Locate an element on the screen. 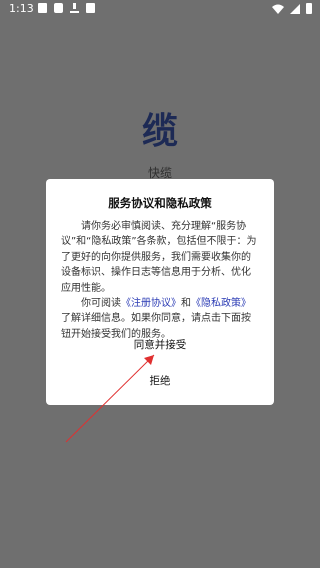 The width and height of the screenshot is (320, 568). paragraph-2-and: 和 is located at coordinates (186, 304).